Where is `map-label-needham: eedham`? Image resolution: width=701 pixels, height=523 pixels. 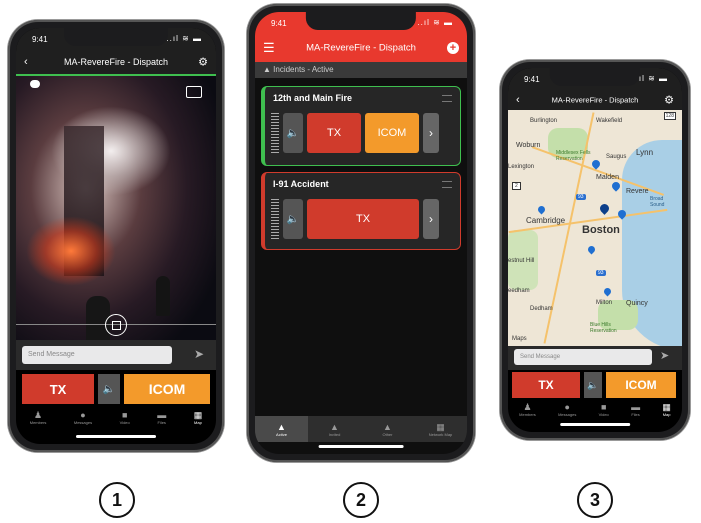 map-label-needham: eedham is located at coordinates (519, 291).